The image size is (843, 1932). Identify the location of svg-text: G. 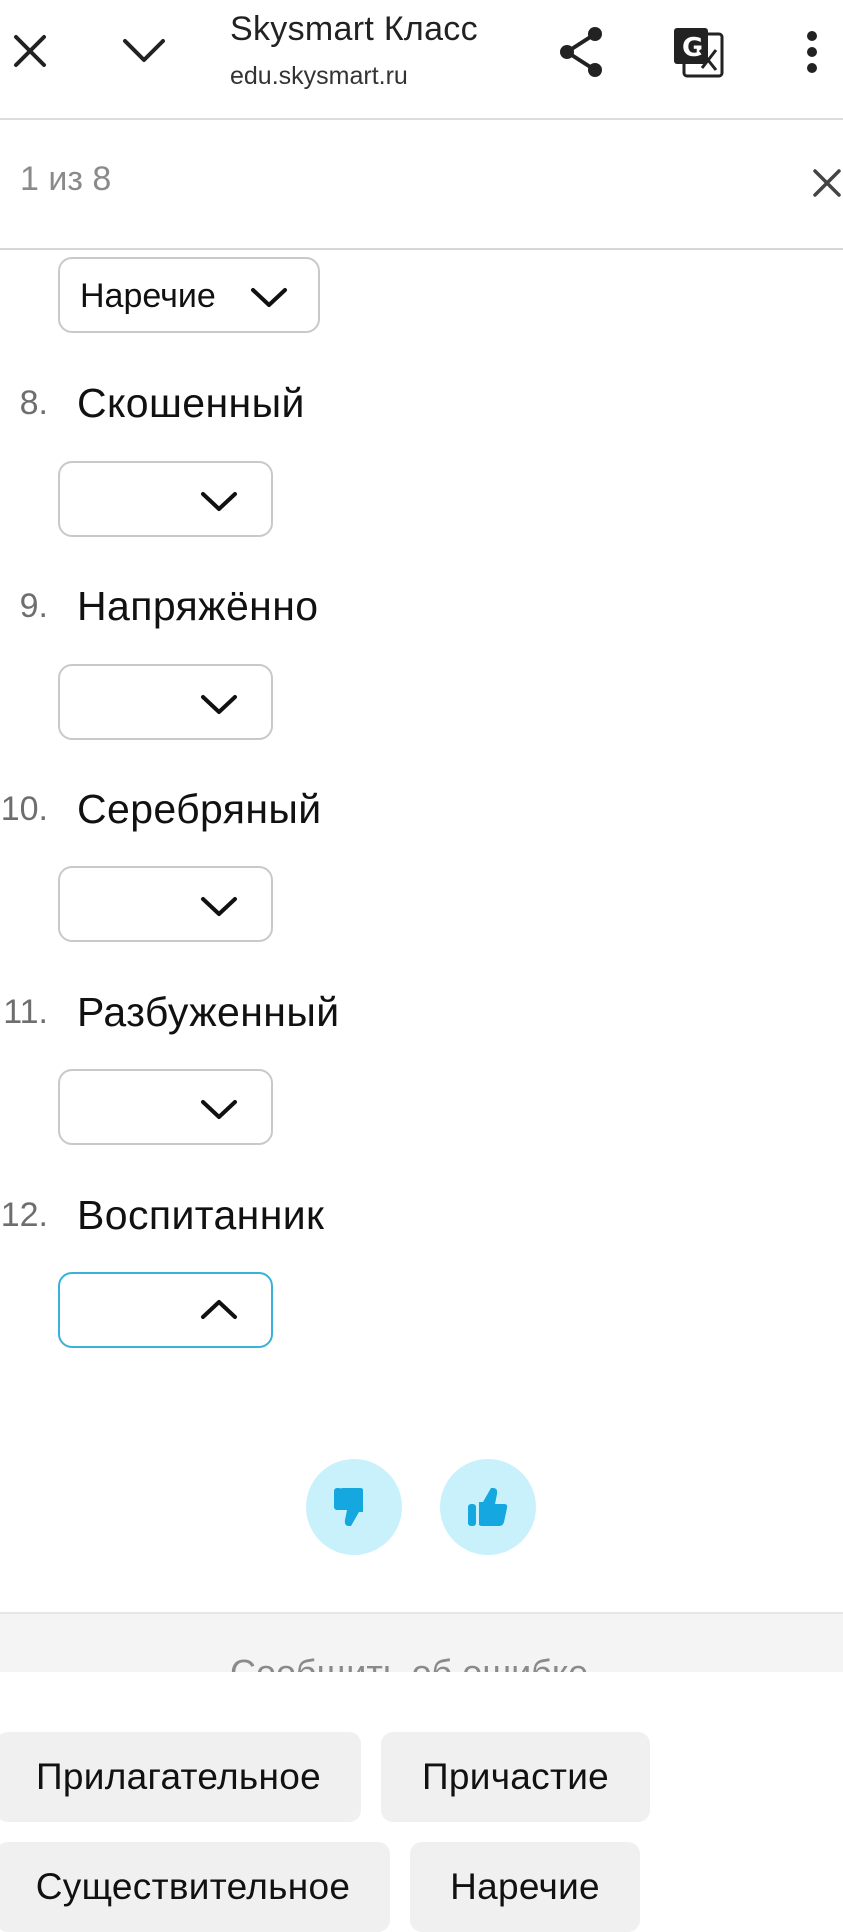
(692, 48).